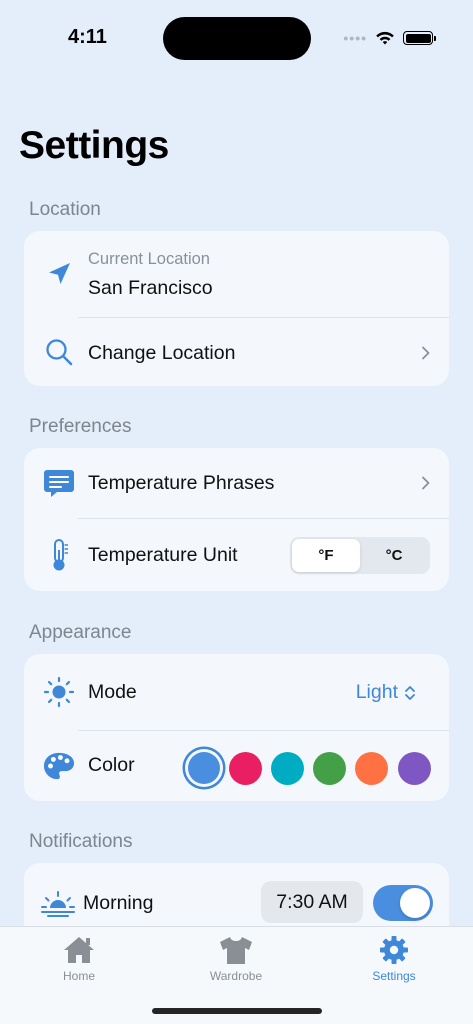 The image size is (473, 1024). Describe the element at coordinates (59, 766) in the screenshot. I see `palette-icon` at that location.